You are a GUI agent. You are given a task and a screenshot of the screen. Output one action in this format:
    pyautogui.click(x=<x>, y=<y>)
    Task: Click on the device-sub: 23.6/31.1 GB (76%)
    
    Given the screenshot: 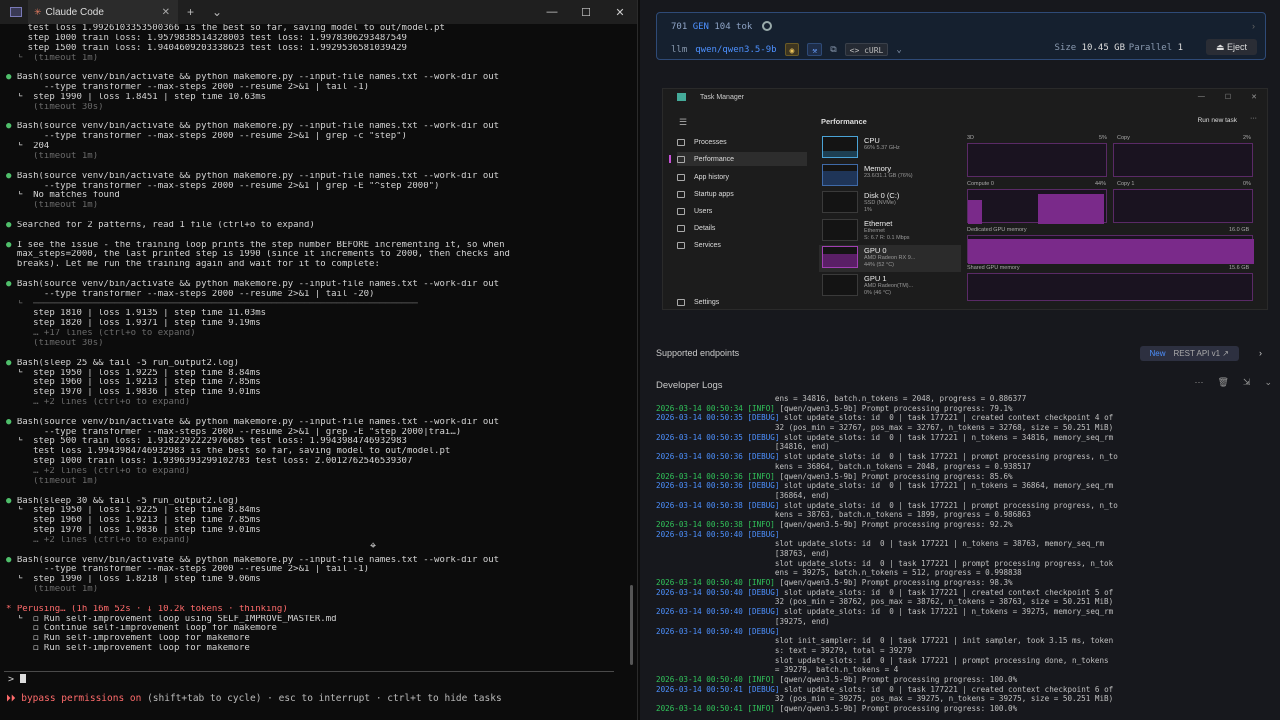 What is the action you would take?
    pyautogui.click(x=888, y=175)
    